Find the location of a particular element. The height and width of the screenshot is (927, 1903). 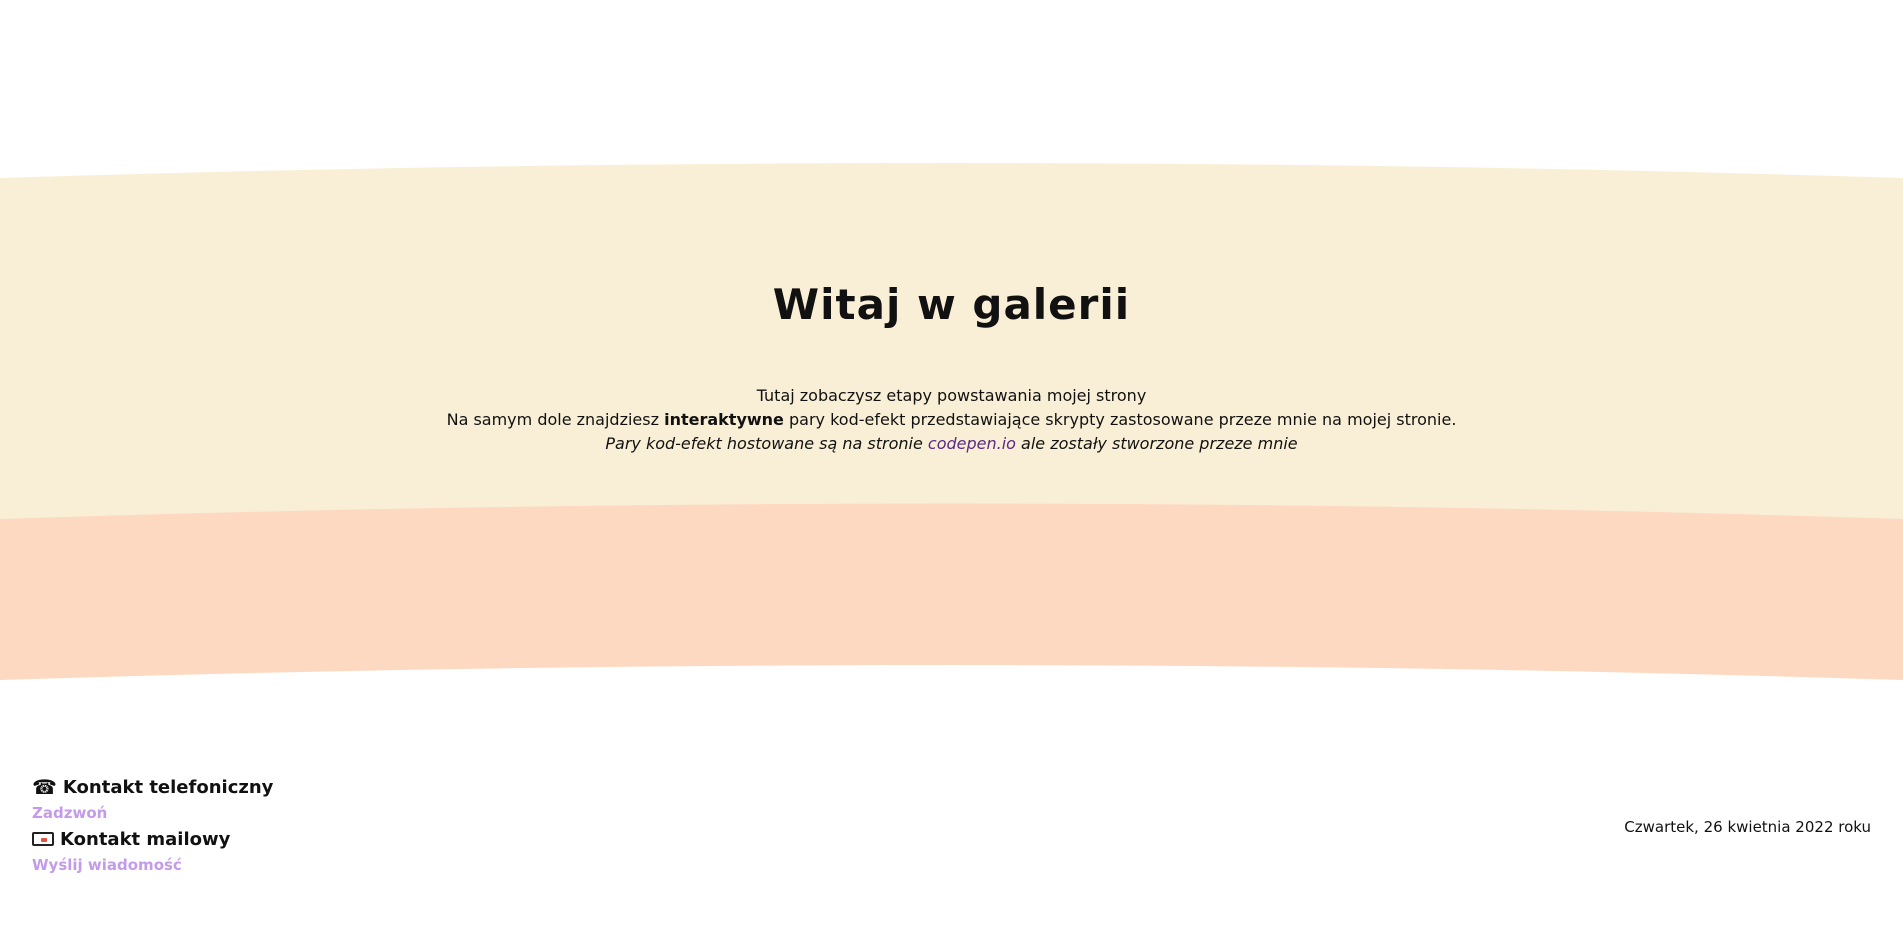

phone-contact-heading: ☎ Kontakt telefoniczny is located at coordinates (232, 787).